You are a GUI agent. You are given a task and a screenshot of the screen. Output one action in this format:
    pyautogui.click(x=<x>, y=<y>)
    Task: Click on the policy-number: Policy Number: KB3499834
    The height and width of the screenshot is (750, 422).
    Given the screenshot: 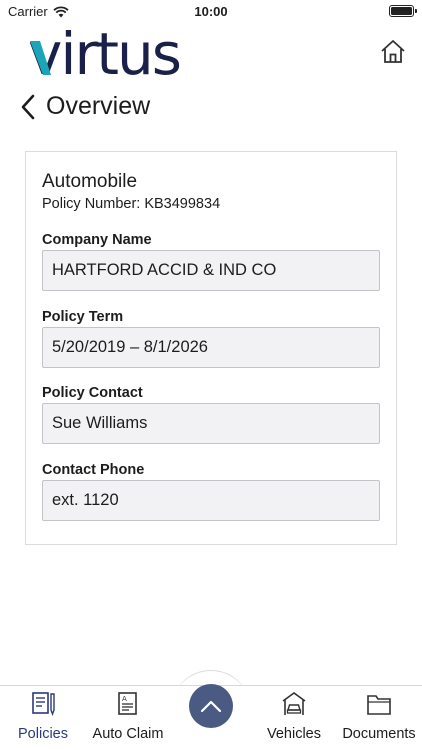 What is the action you would take?
    pyautogui.click(x=131, y=204)
    